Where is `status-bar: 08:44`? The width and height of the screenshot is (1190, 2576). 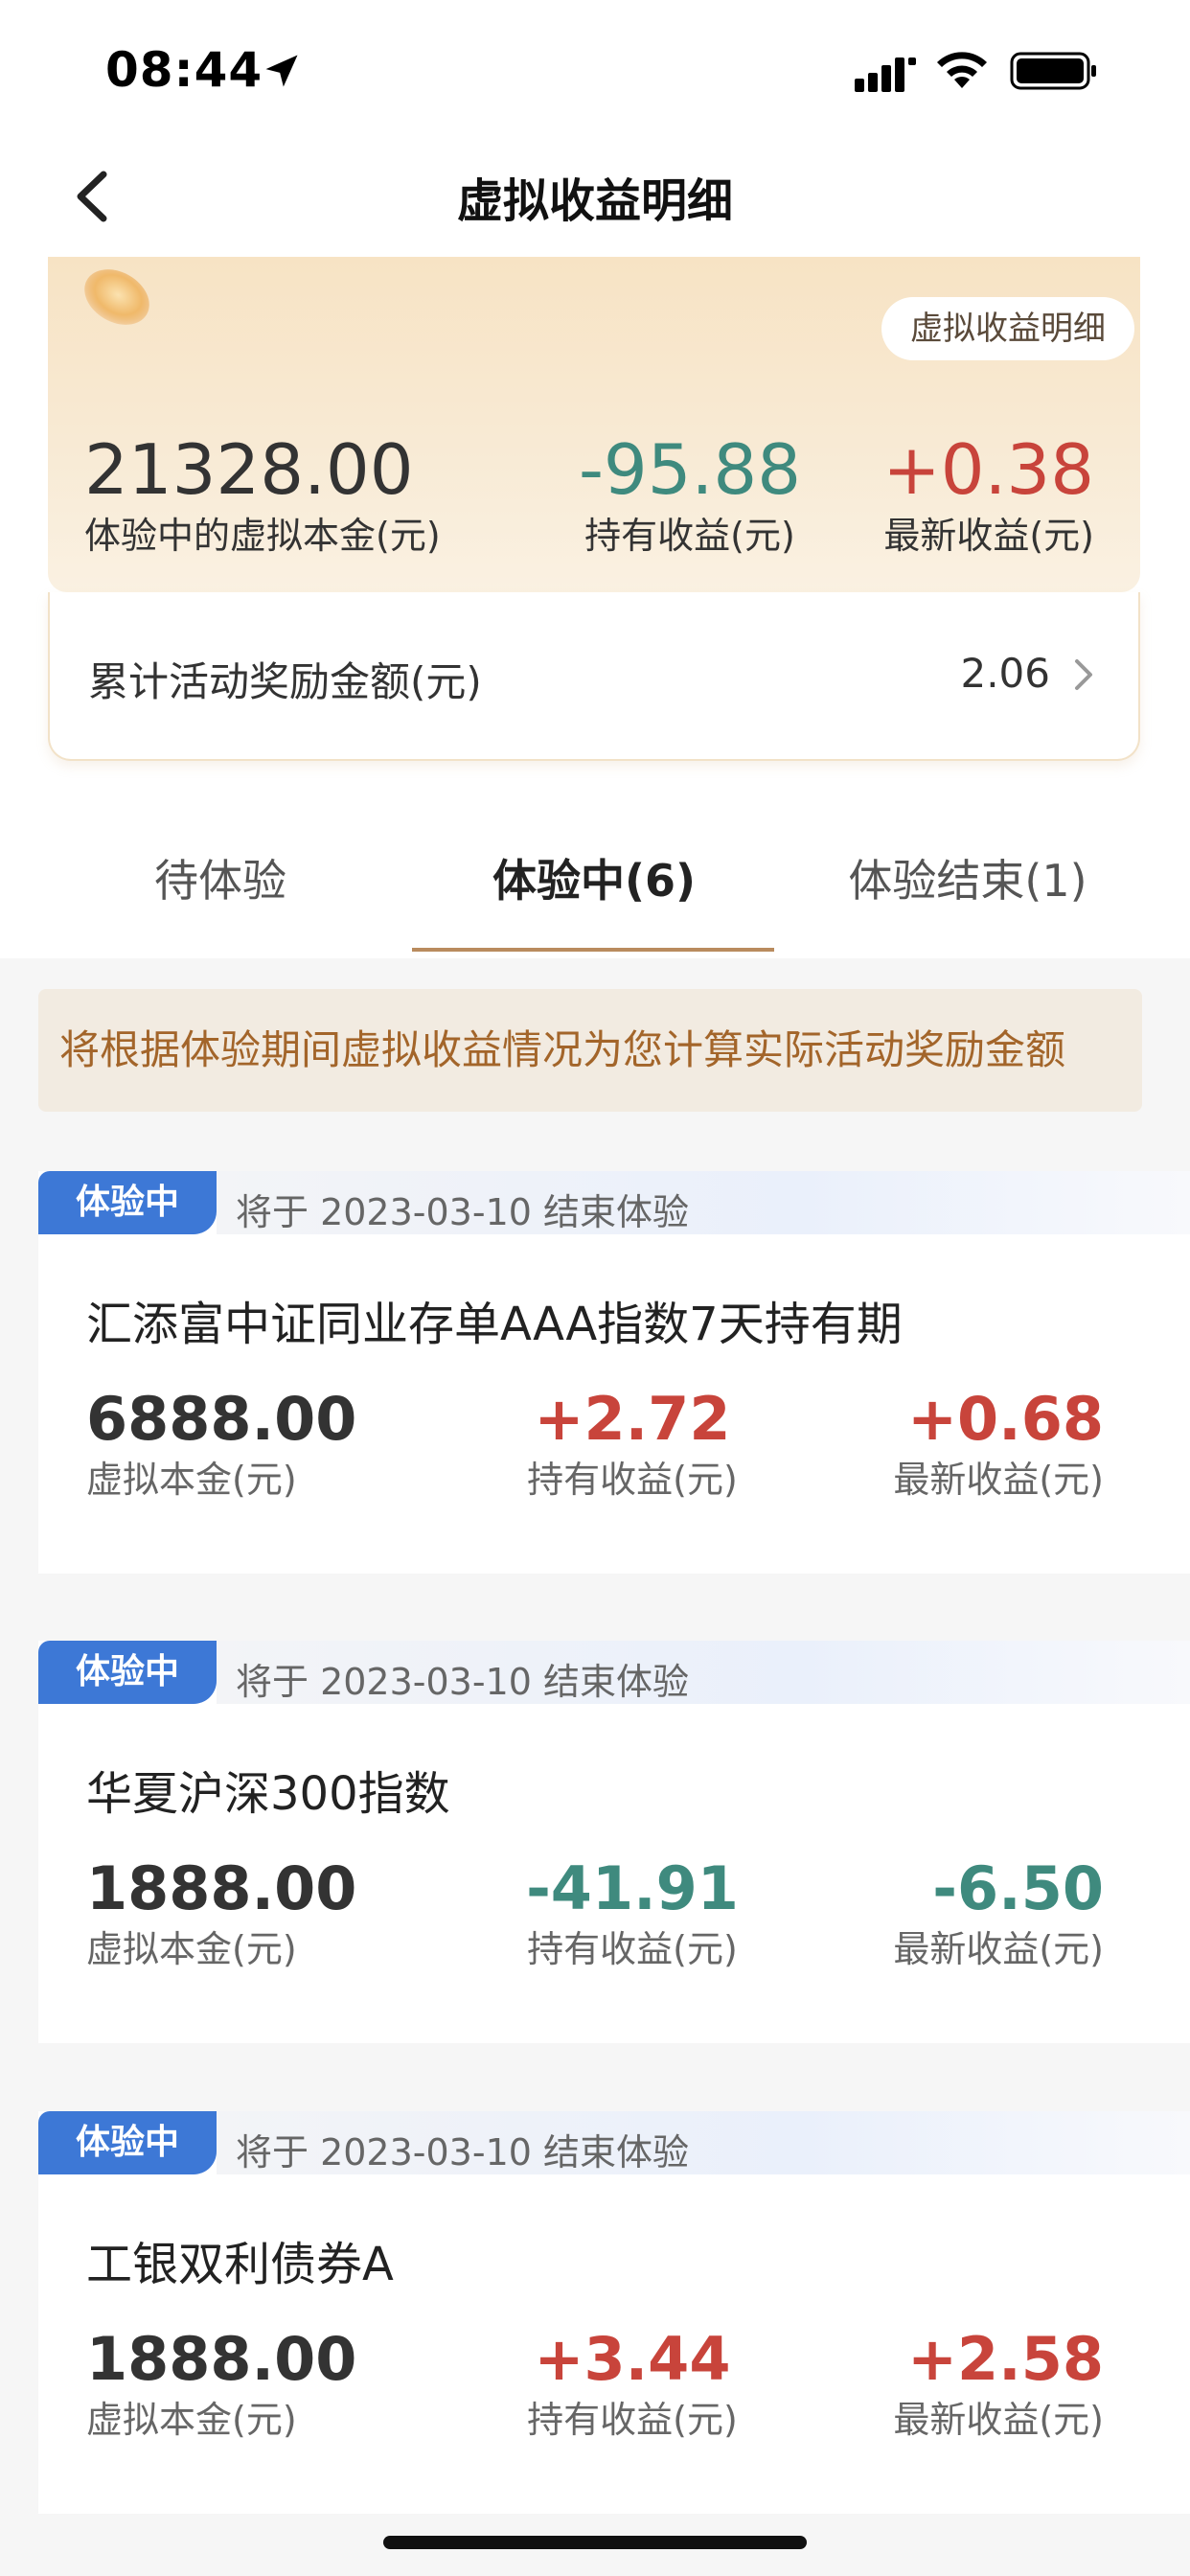 status-bar: 08:44 is located at coordinates (595, 72).